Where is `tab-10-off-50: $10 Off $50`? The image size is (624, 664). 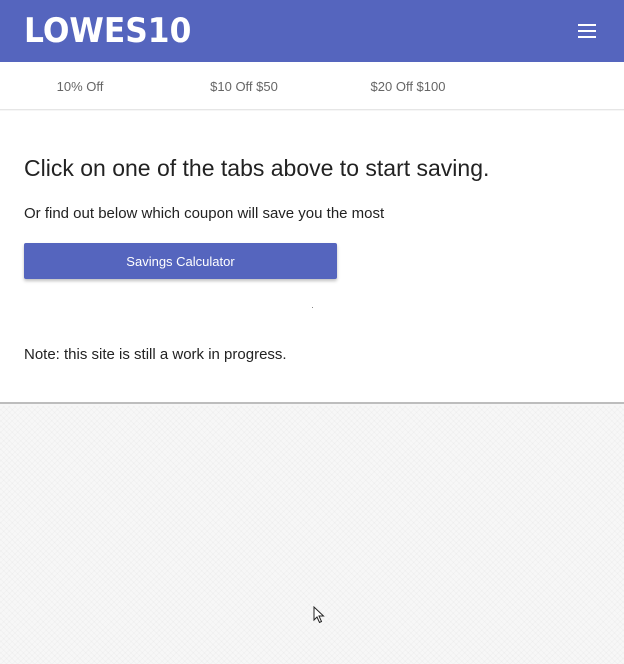
tab-10-off-50: $10 Off $50 is located at coordinates (244, 86).